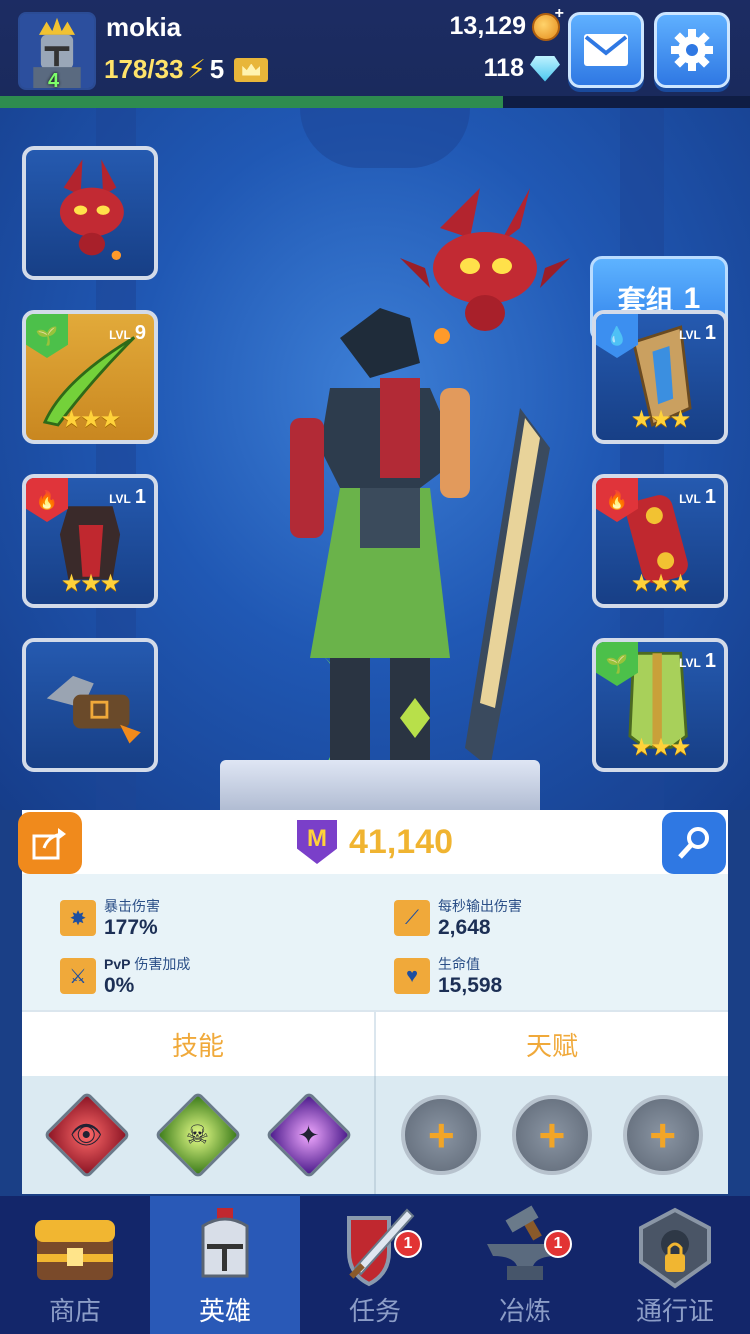 This screenshot has width=750, height=1334. Describe the element at coordinates (487, 26) in the screenshot. I see `gold-amount: 13,129` at that location.